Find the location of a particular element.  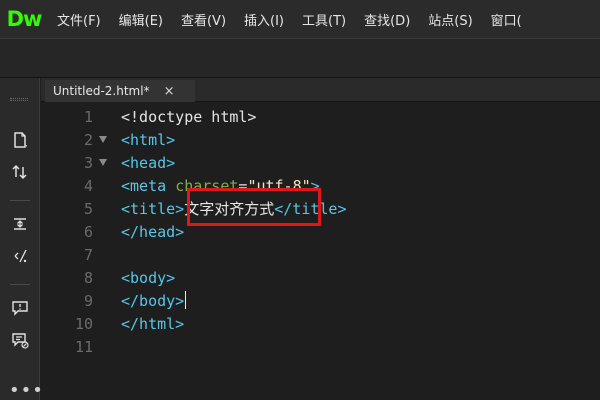

code-line: 3 <head> is located at coordinates (320, 163).